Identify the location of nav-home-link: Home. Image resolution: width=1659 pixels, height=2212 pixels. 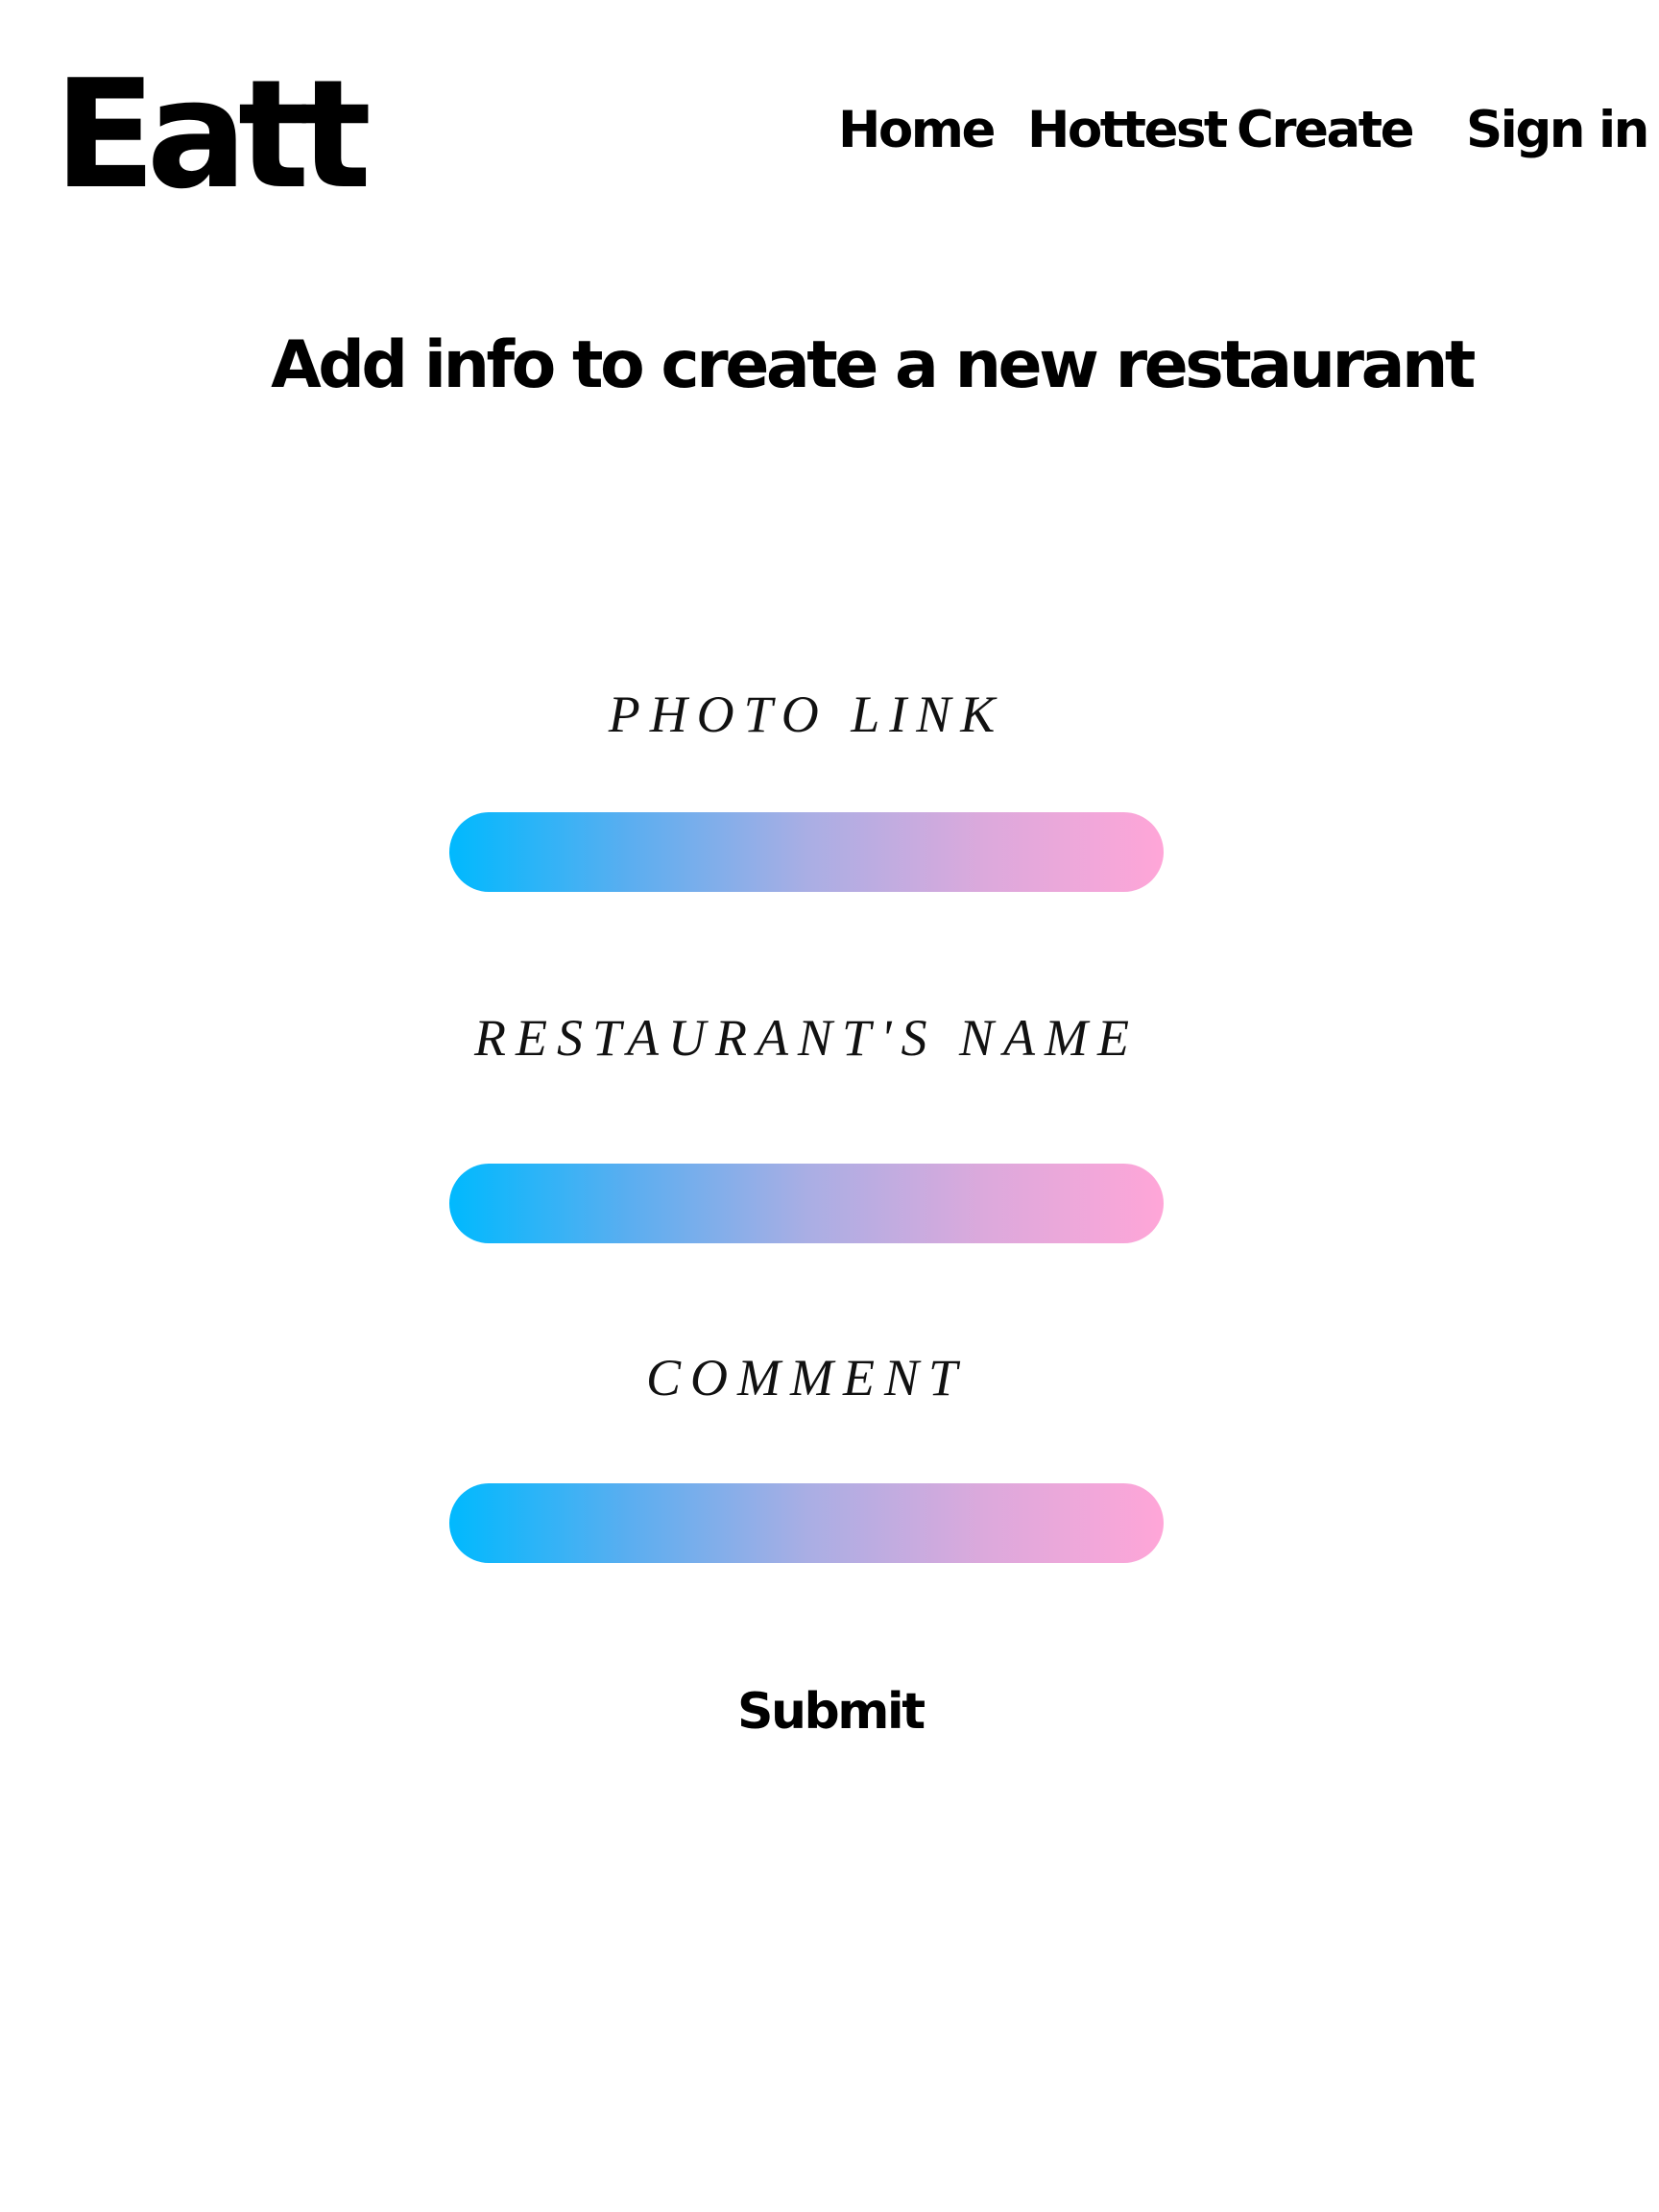
(917, 130).